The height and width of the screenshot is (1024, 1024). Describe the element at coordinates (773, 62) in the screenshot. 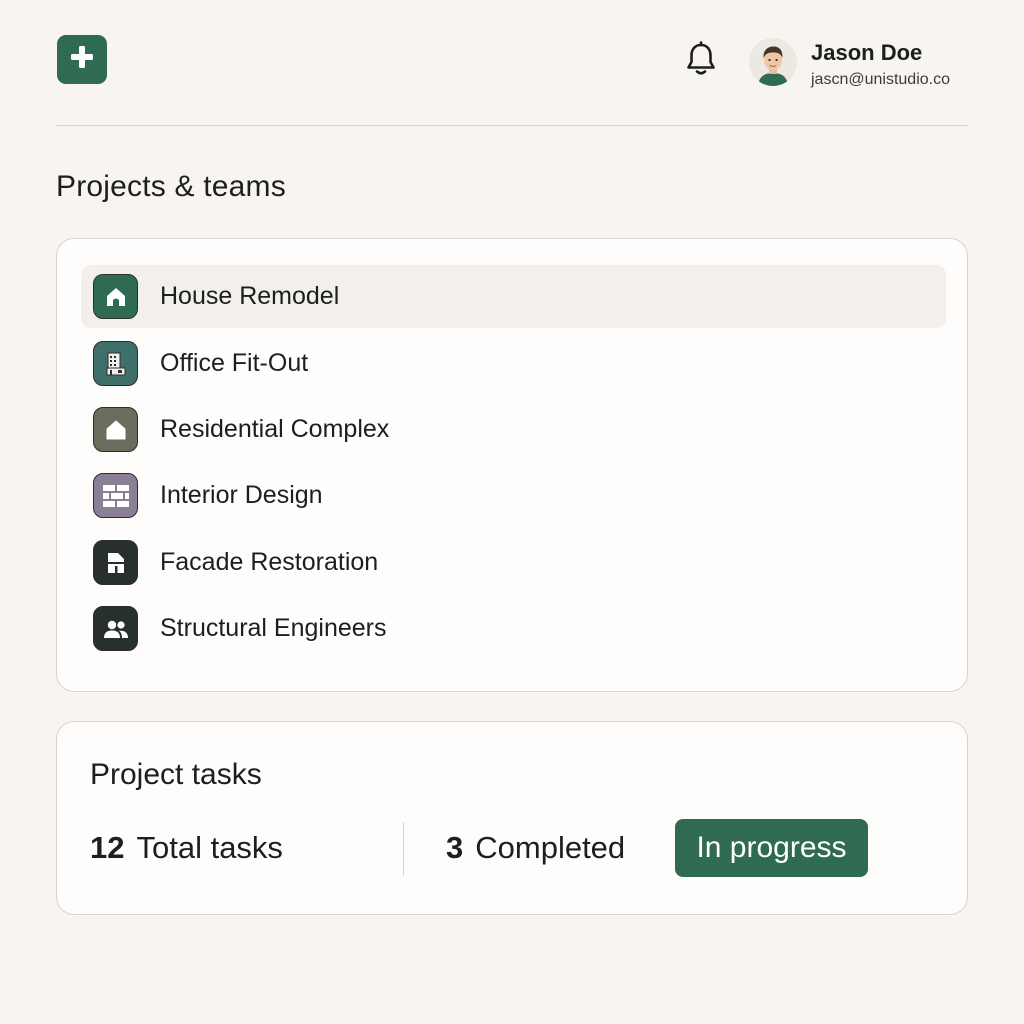

I see `avatar` at that location.